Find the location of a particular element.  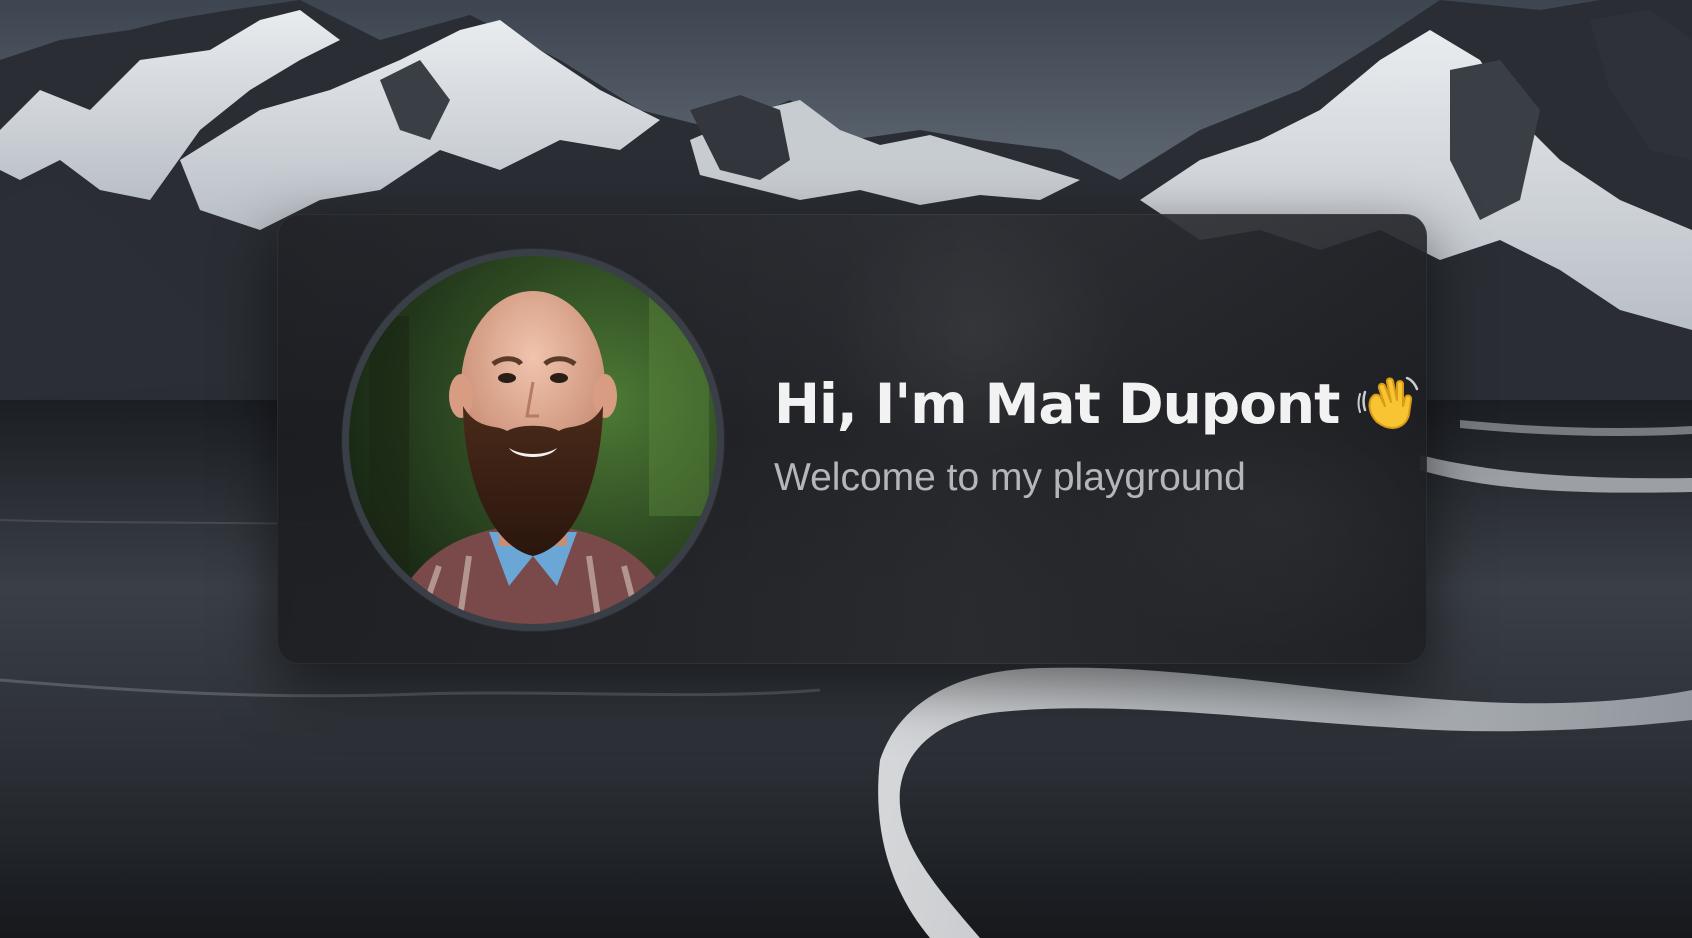

avatar is located at coordinates (533, 440).